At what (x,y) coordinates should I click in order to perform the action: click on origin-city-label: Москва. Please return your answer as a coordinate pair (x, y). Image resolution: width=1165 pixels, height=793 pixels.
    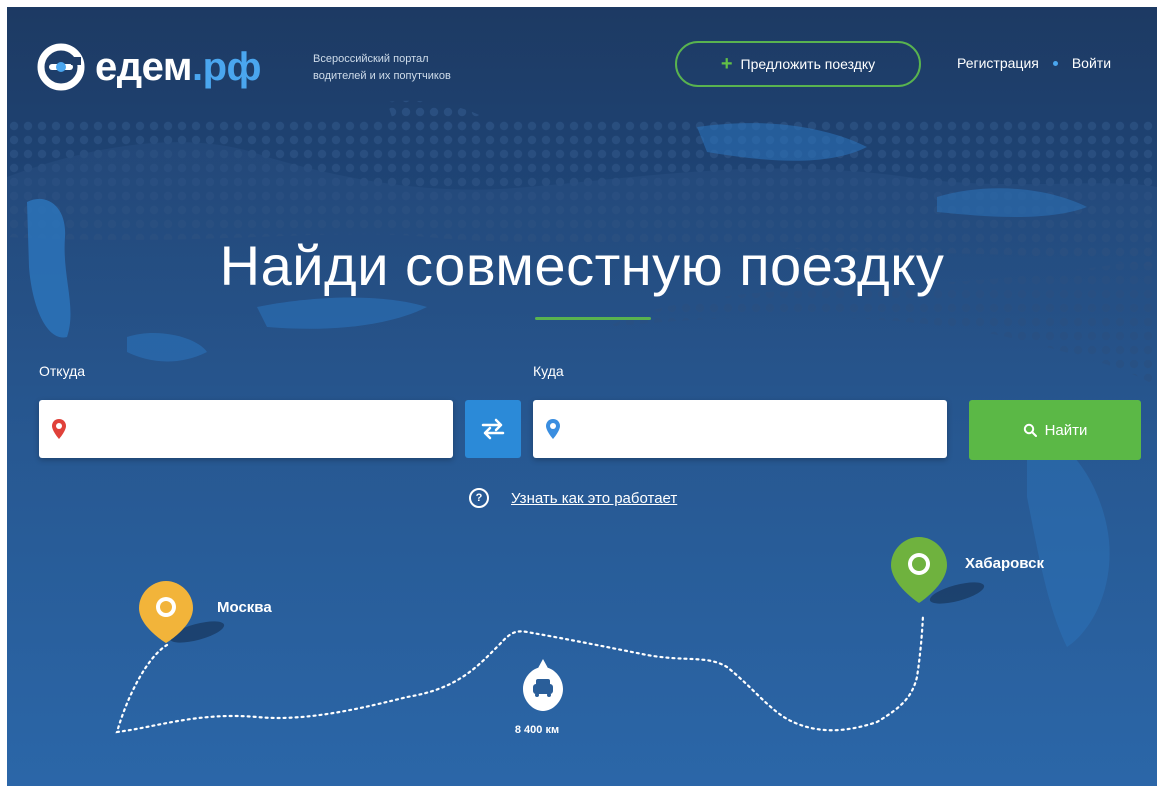
    Looking at the image, I should click on (244, 607).